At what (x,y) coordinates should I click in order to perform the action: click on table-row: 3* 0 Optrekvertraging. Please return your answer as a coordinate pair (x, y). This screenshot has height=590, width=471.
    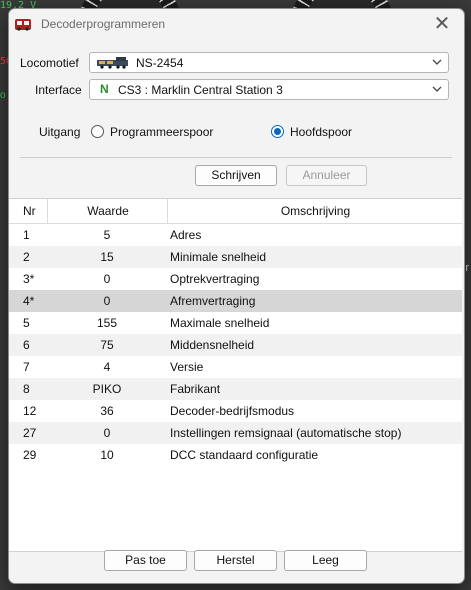
    Looking at the image, I should click on (235, 279).